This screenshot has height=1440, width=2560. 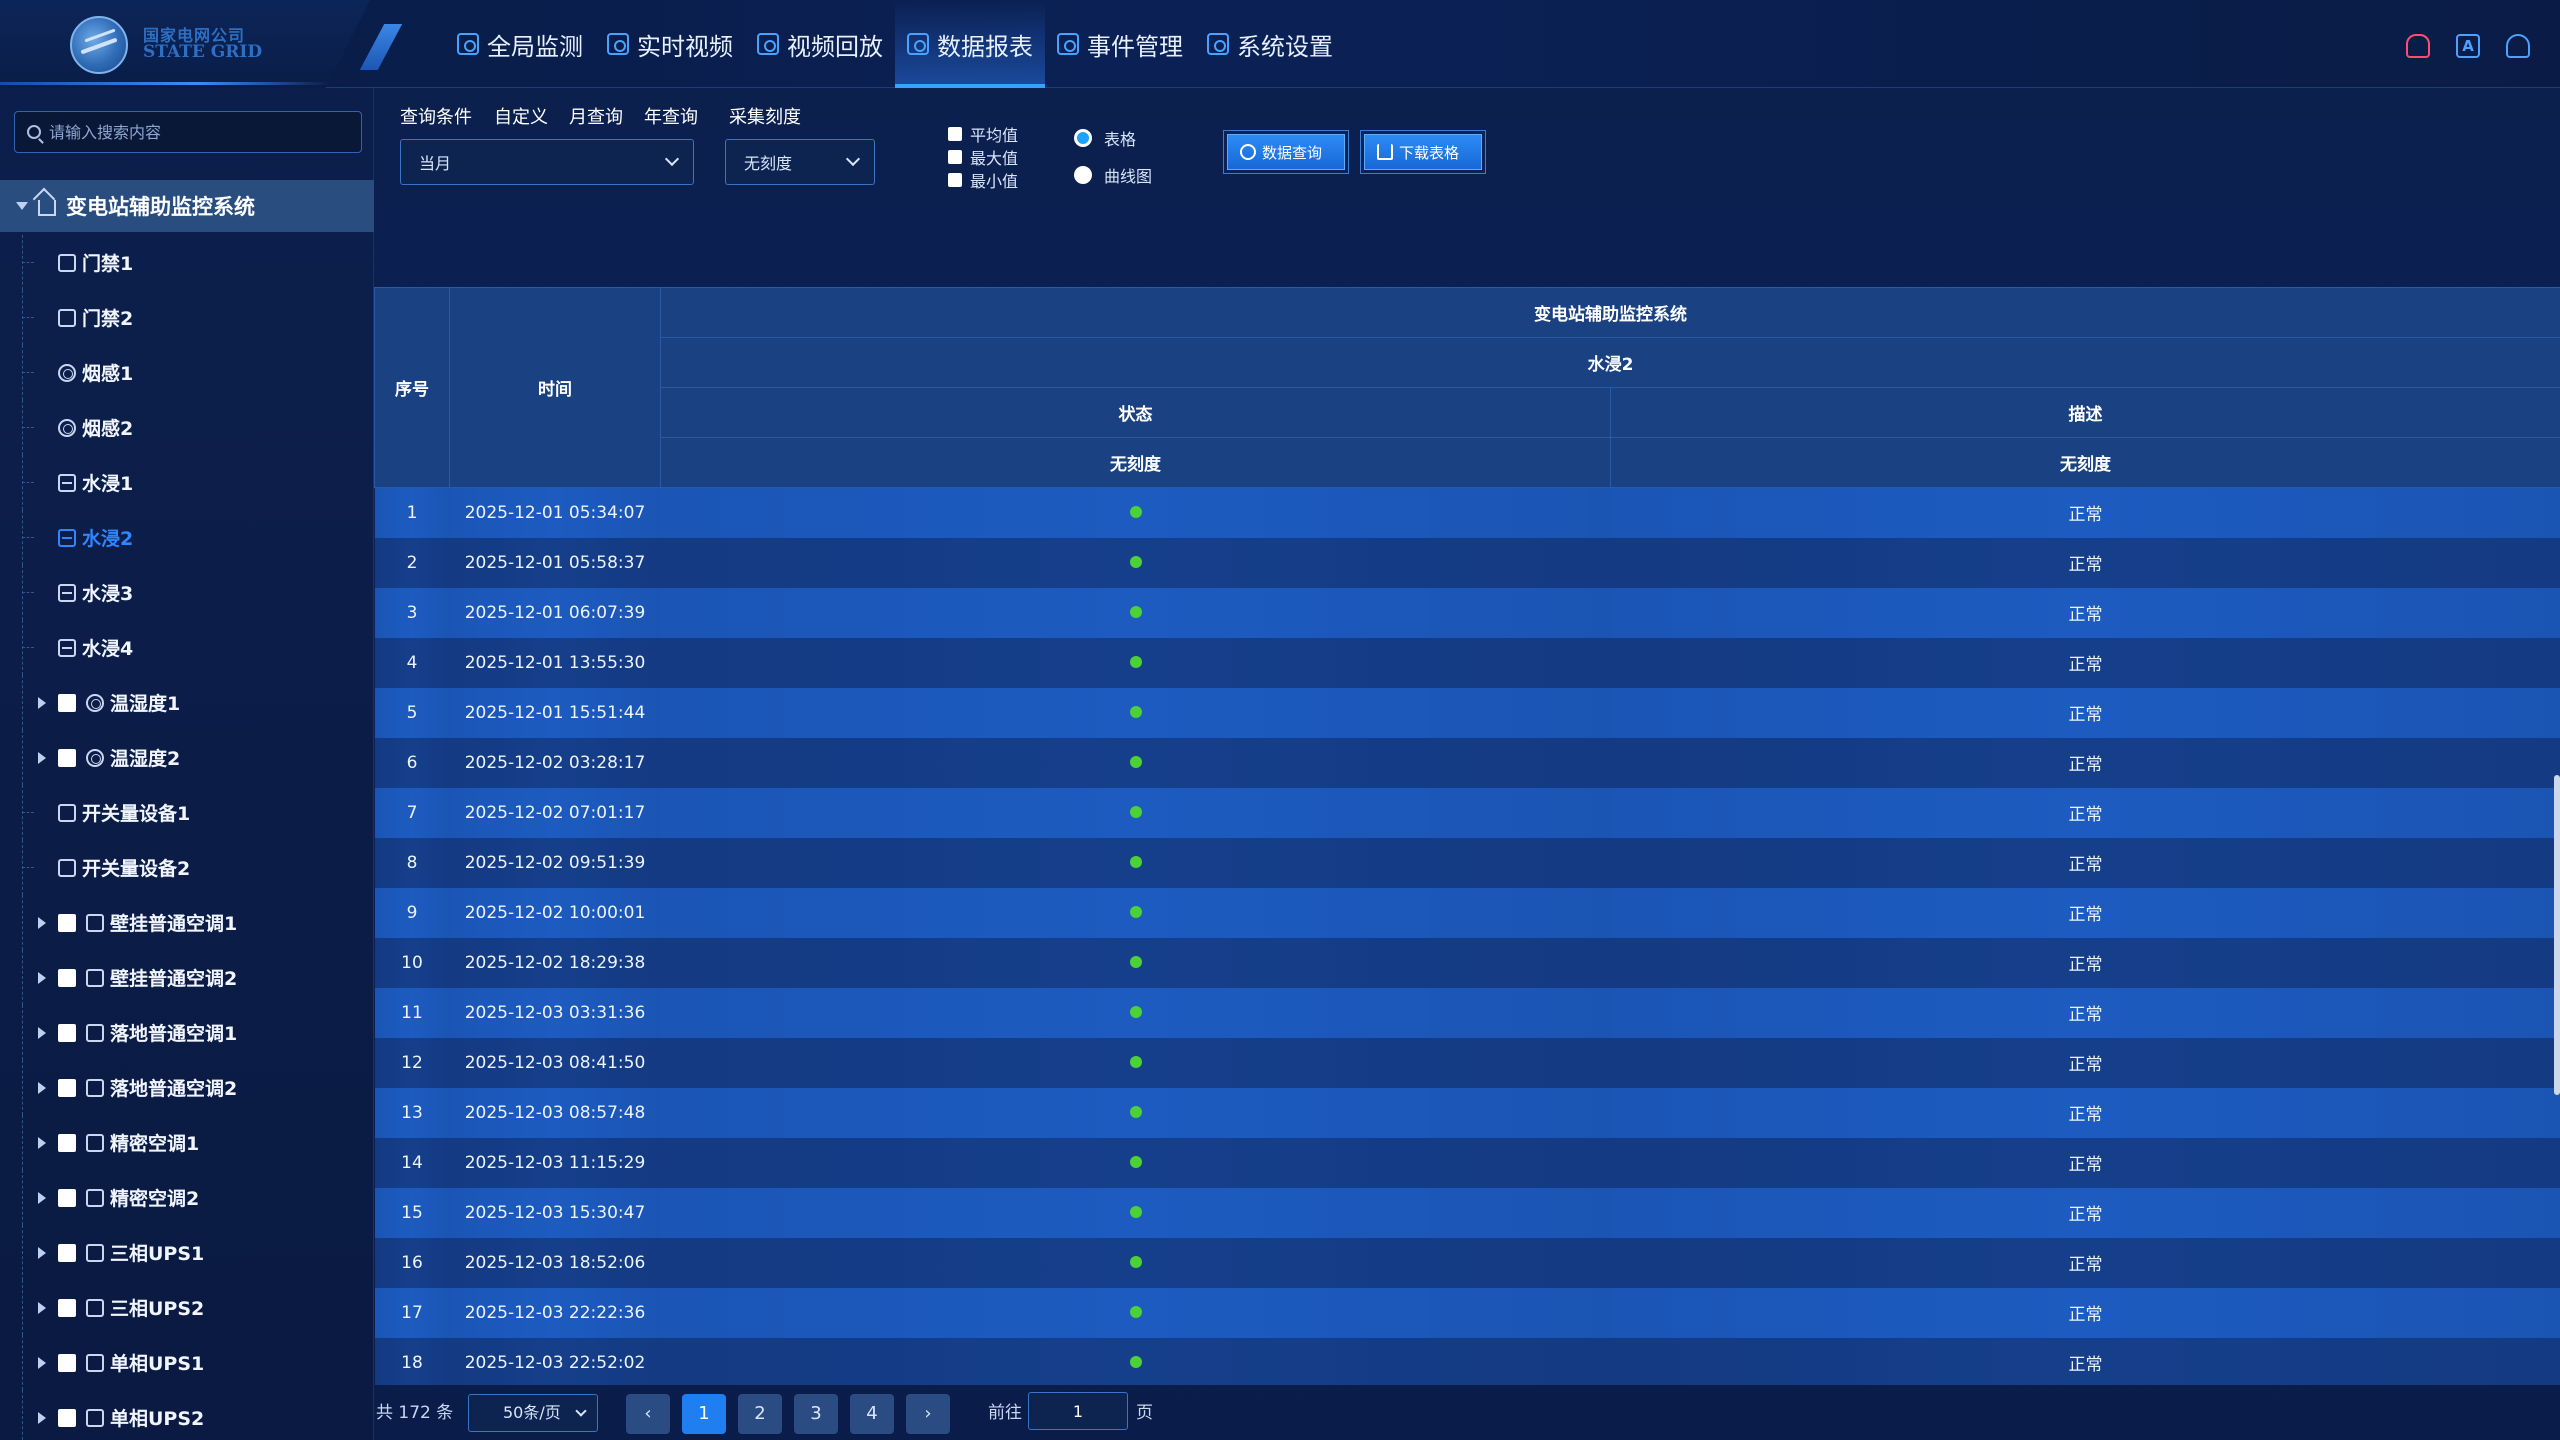 What do you see at coordinates (596, 116) in the screenshot?
I see `tab-month-query: 月查询` at bounding box center [596, 116].